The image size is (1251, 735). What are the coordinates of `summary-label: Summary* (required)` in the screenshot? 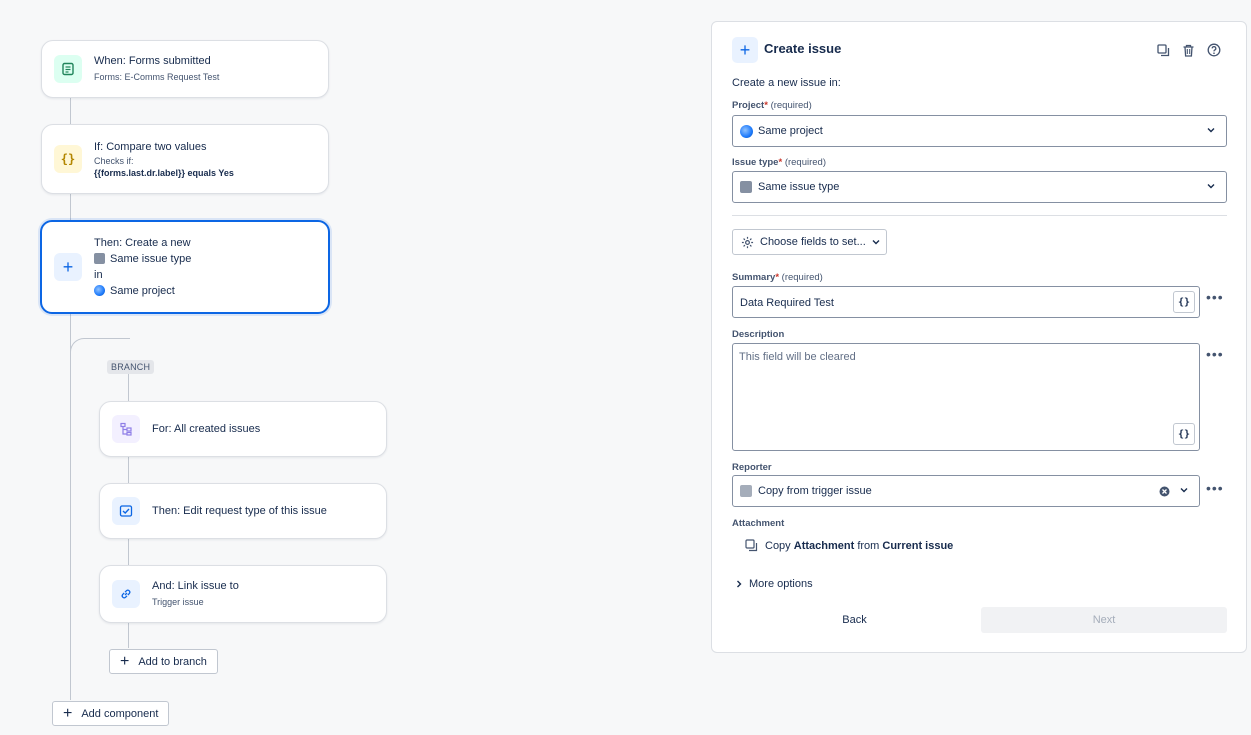 It's located at (777, 277).